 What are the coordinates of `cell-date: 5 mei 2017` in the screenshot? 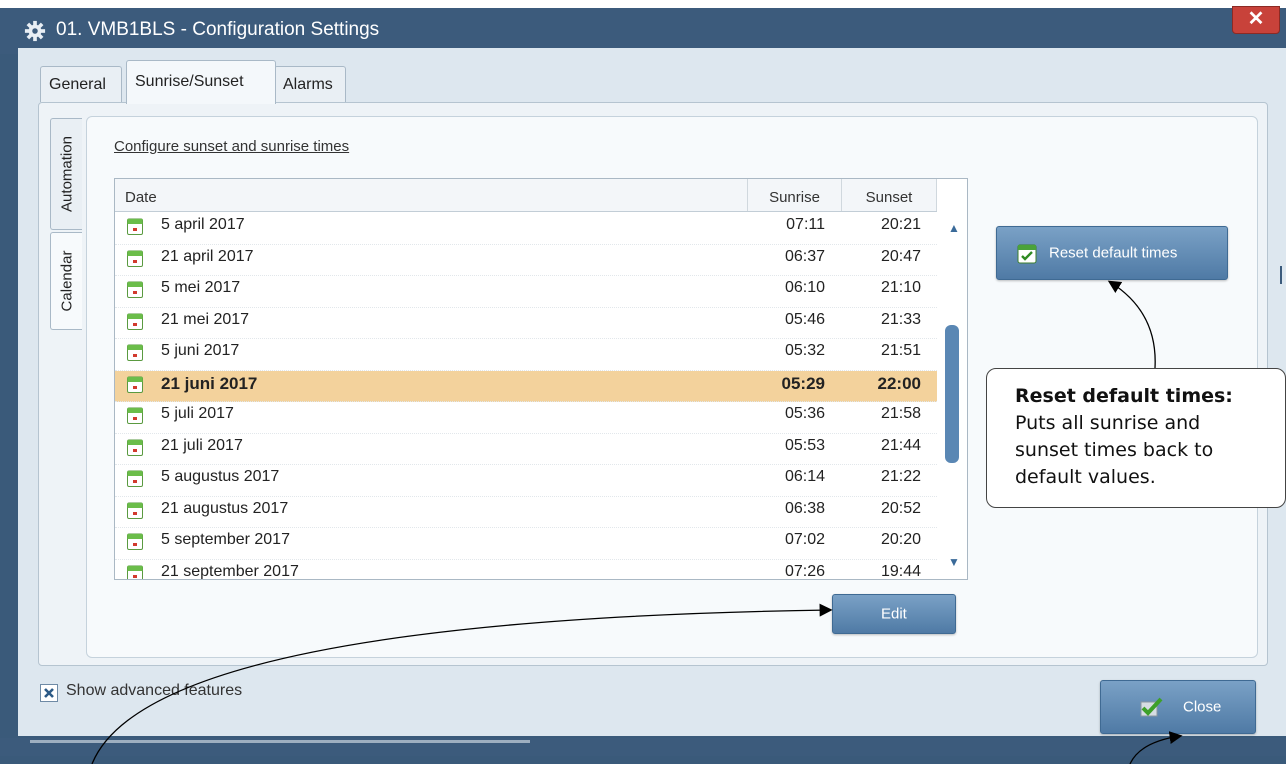 It's located at (201, 287).